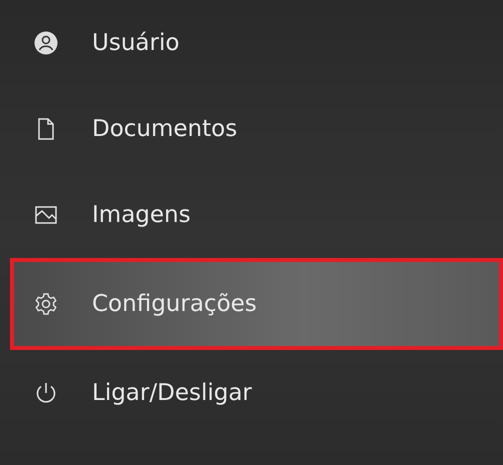 Image resolution: width=503 pixels, height=465 pixels. I want to click on power-icon, so click(46, 393).